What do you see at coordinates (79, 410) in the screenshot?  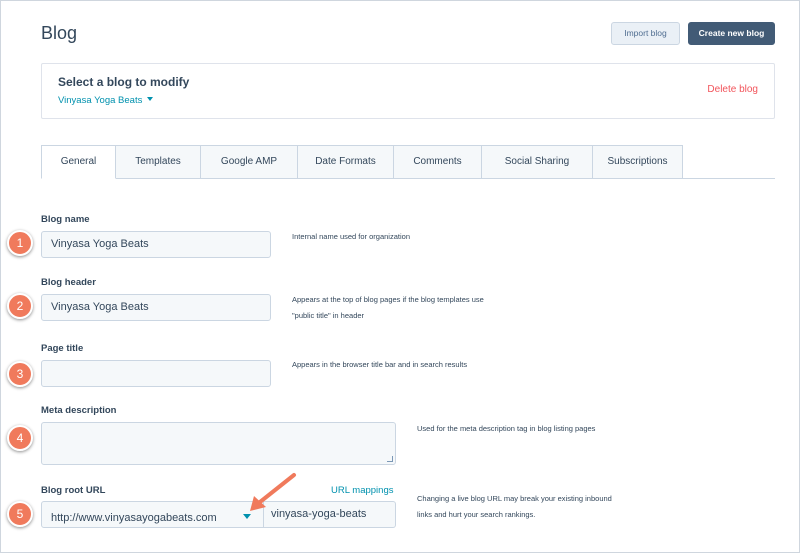 I see `meta-description-label: Meta description` at bounding box center [79, 410].